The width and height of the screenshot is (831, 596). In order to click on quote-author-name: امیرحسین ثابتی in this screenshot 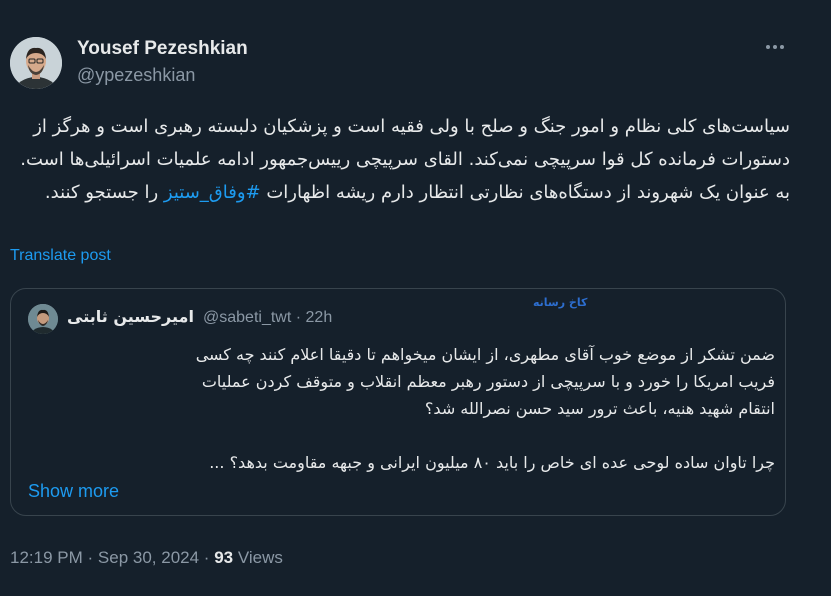, I will do `click(130, 316)`.